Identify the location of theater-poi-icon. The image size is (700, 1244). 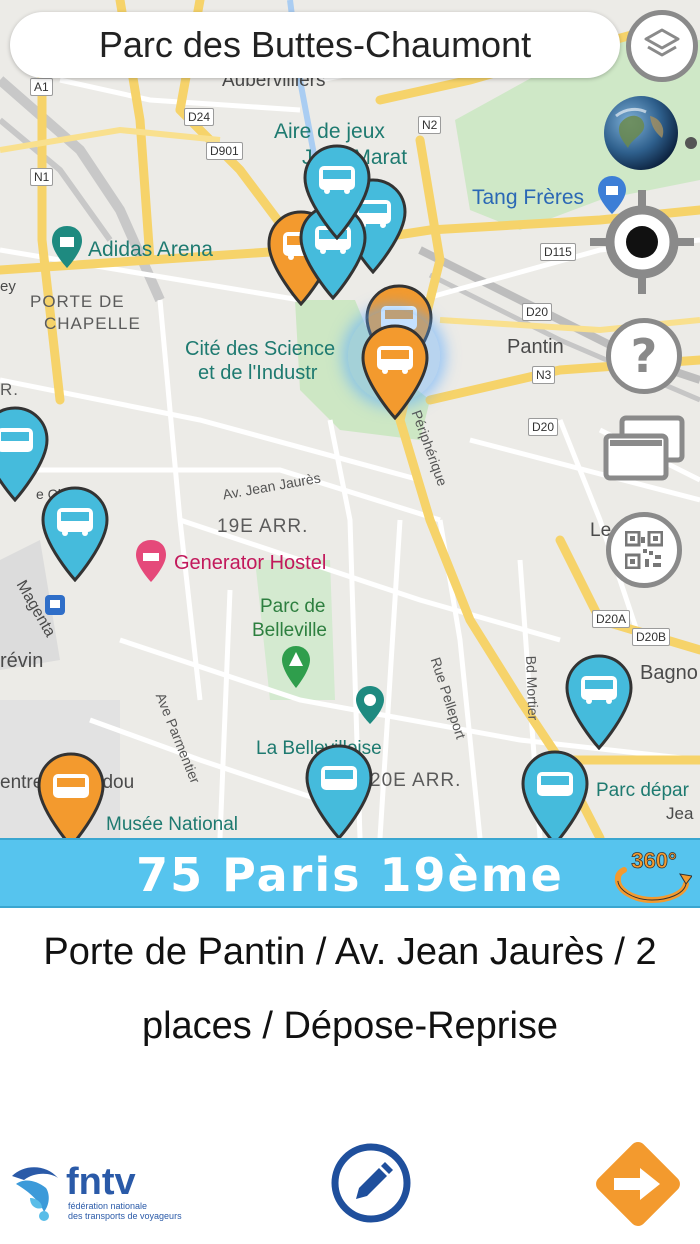
(370, 706).